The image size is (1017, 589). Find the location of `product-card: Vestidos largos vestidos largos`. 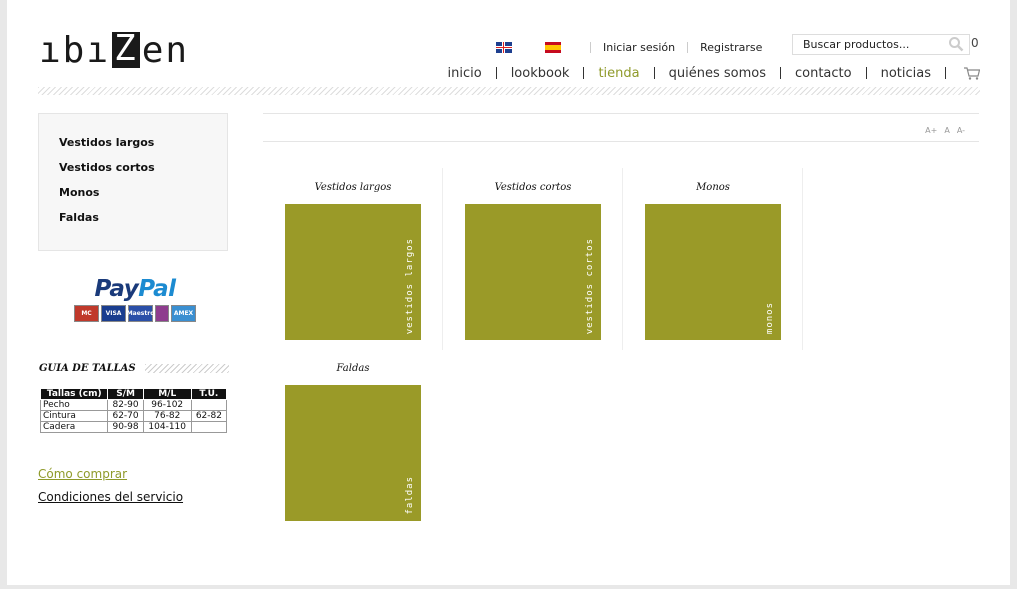

product-card: Vestidos largos vestidos largos is located at coordinates (353, 259).